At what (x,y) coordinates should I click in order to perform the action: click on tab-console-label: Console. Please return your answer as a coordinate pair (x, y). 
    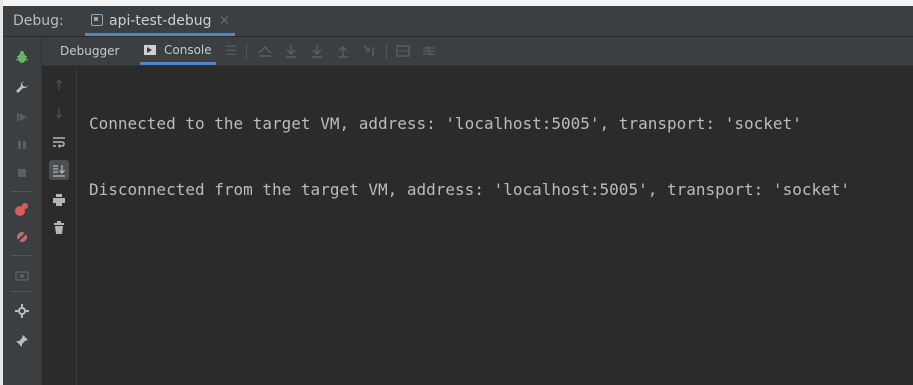
    Looking at the image, I should click on (188, 49).